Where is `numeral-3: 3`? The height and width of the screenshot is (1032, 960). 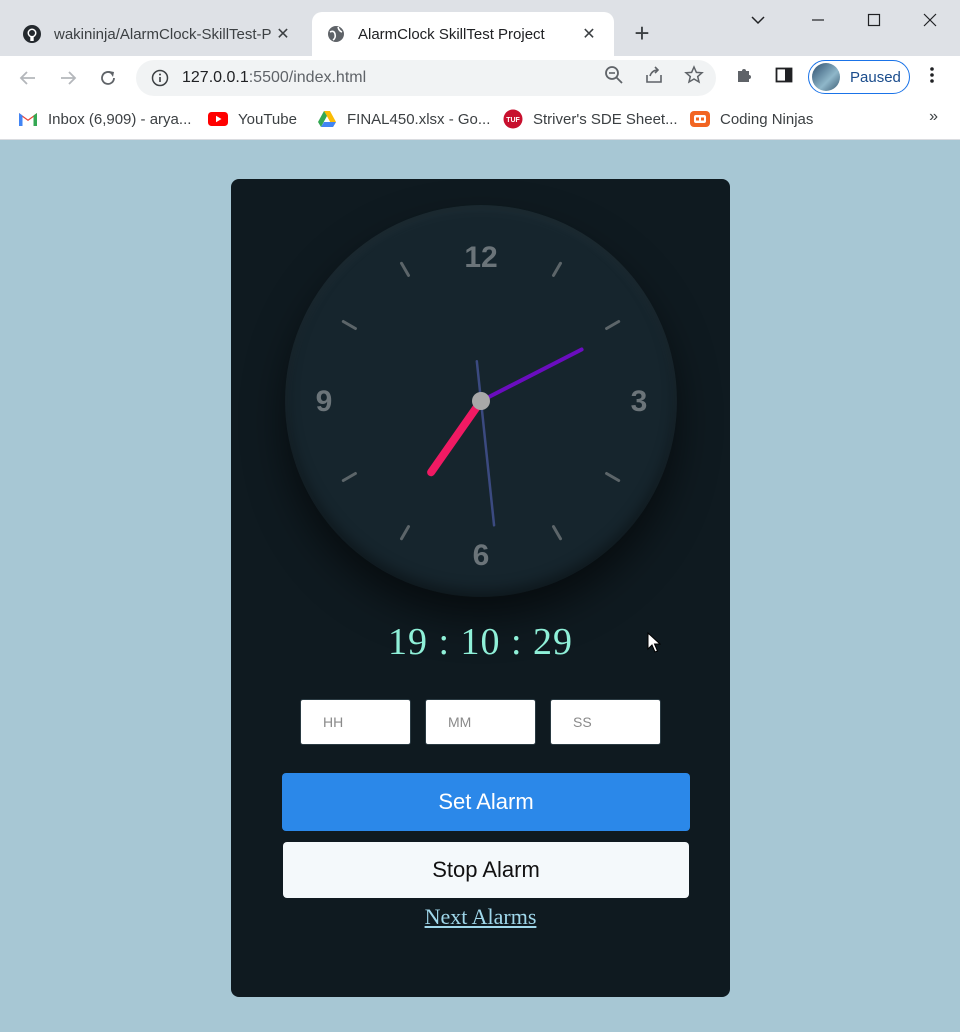 numeral-3: 3 is located at coordinates (639, 401).